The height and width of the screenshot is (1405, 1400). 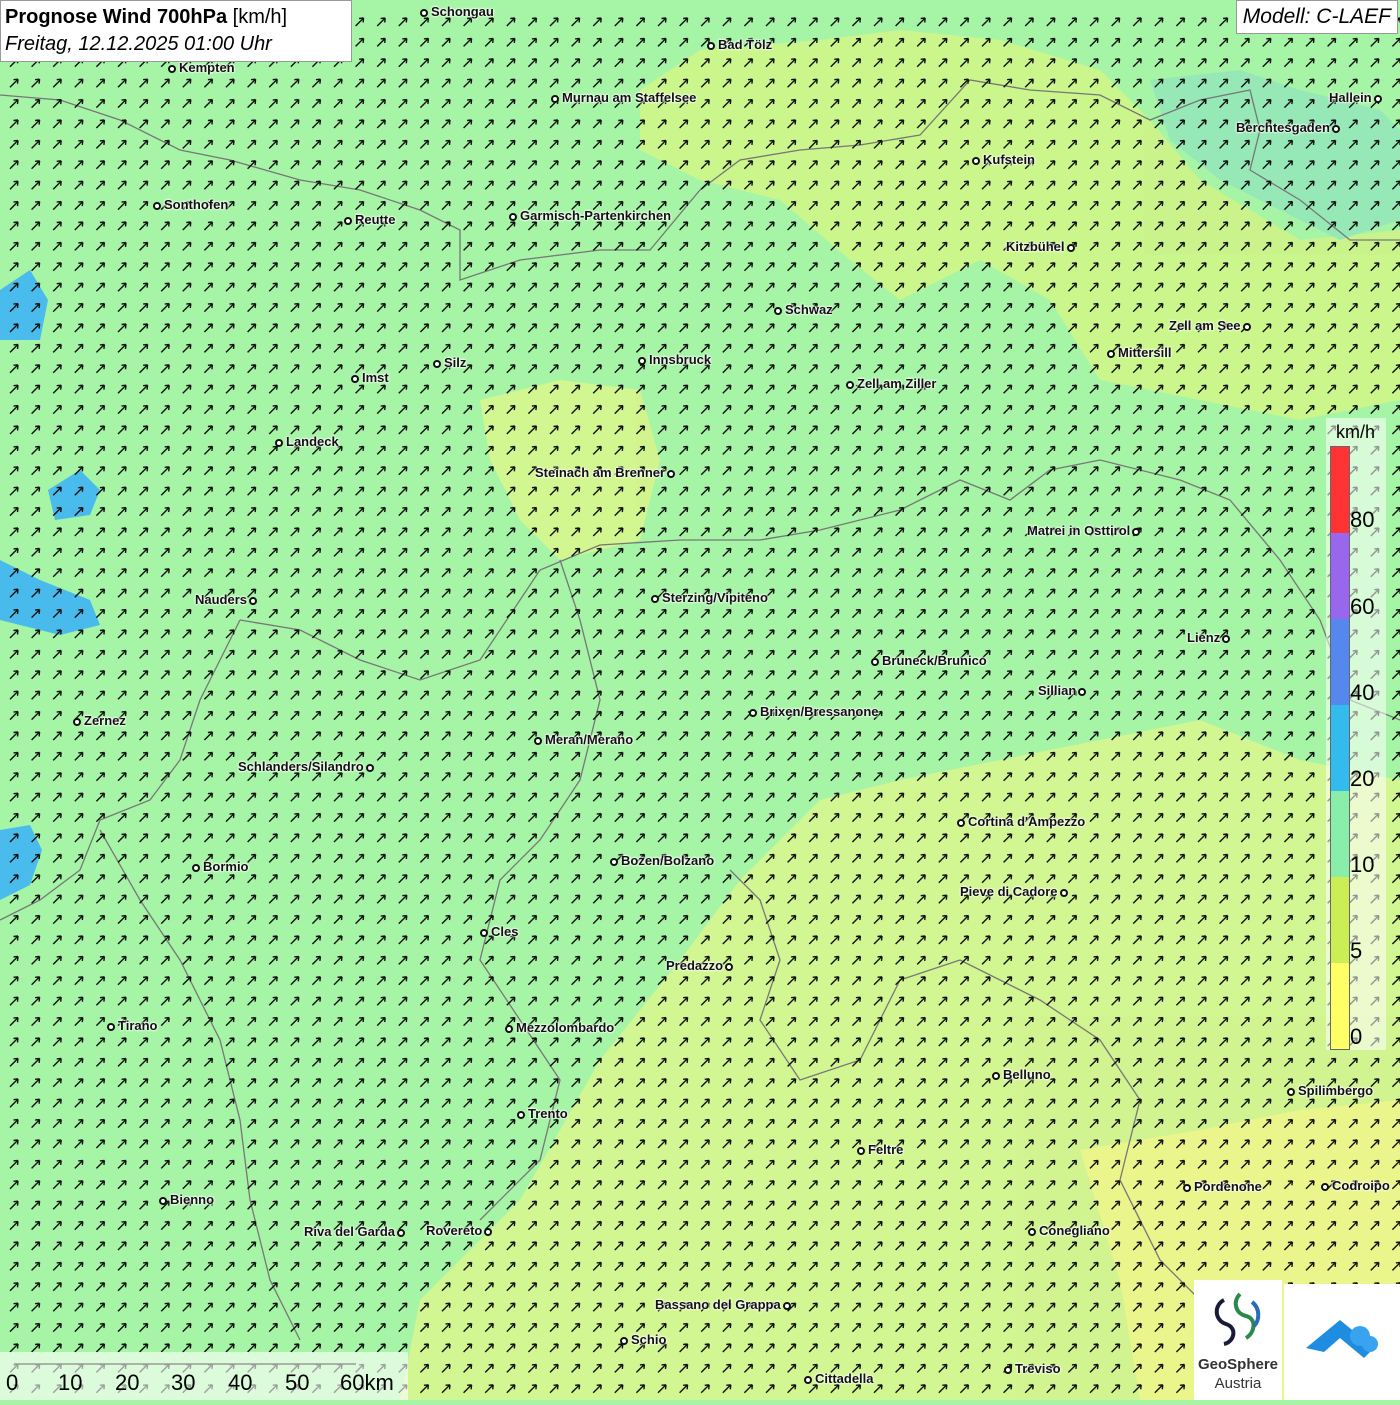 What do you see at coordinates (1074, 1230) in the screenshot?
I see `city-label: Conegliano` at bounding box center [1074, 1230].